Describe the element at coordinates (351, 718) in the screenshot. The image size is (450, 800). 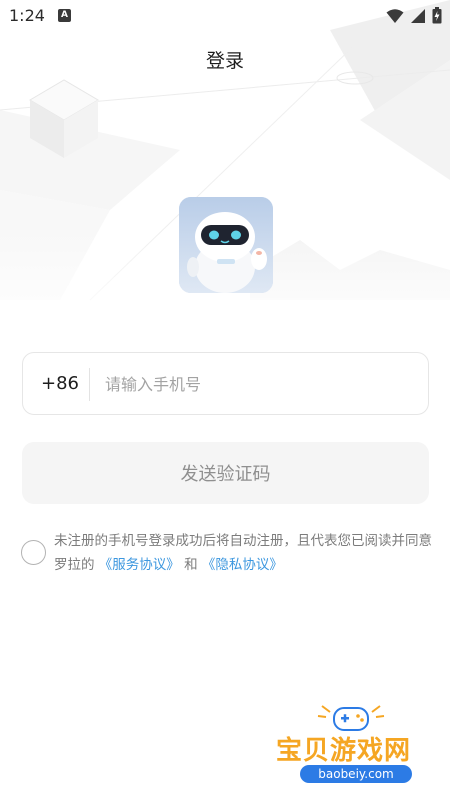
I see `gamepad-icon` at that location.